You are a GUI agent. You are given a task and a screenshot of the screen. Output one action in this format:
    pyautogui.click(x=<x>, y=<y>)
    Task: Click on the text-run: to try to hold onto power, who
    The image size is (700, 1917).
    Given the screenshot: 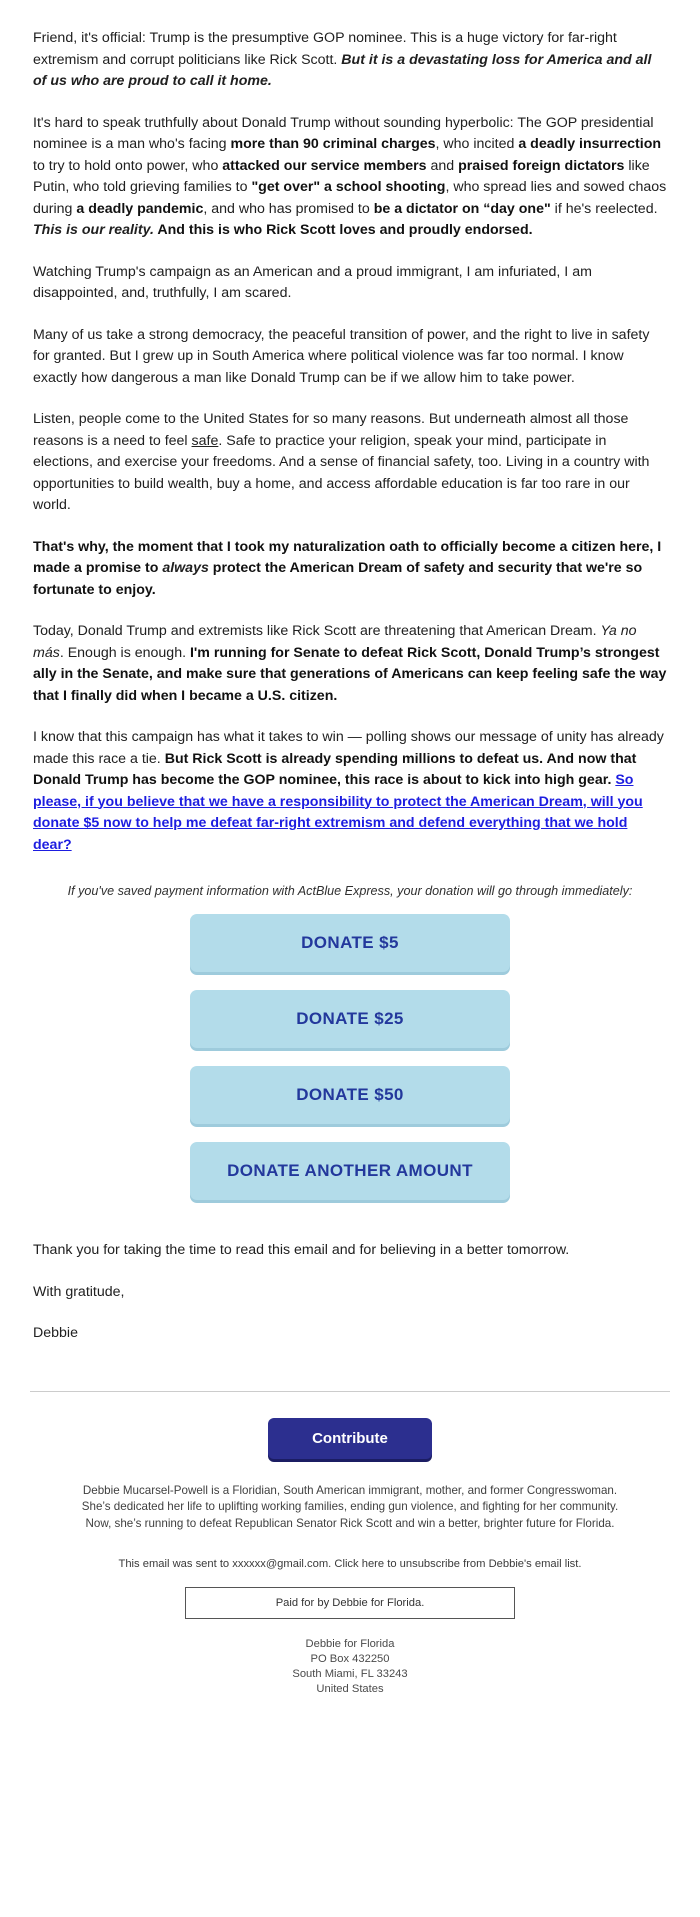 What is the action you would take?
    pyautogui.click(x=128, y=165)
    